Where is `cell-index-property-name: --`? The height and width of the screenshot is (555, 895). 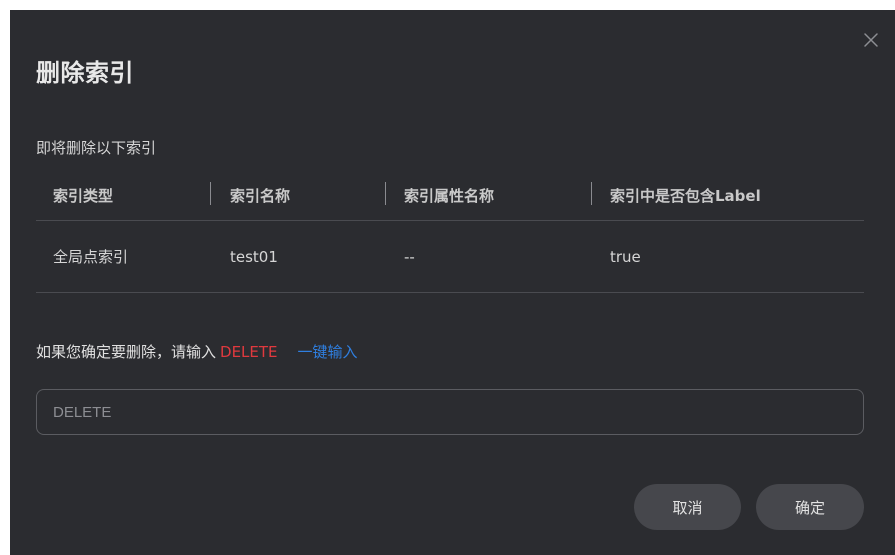
cell-index-property-name: -- is located at coordinates (409, 256).